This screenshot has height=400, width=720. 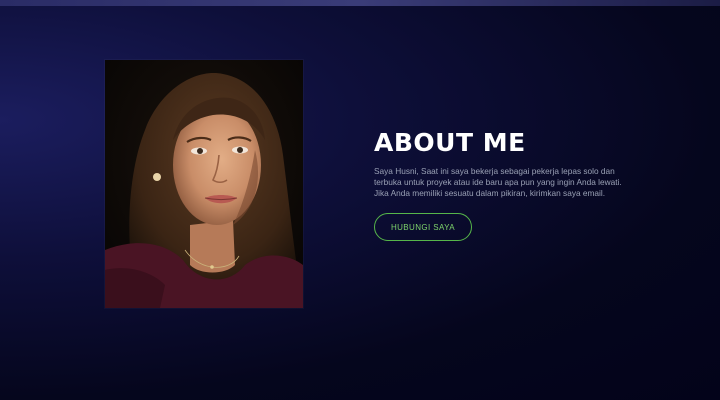 I want to click on top-bar, so click(x=360, y=3).